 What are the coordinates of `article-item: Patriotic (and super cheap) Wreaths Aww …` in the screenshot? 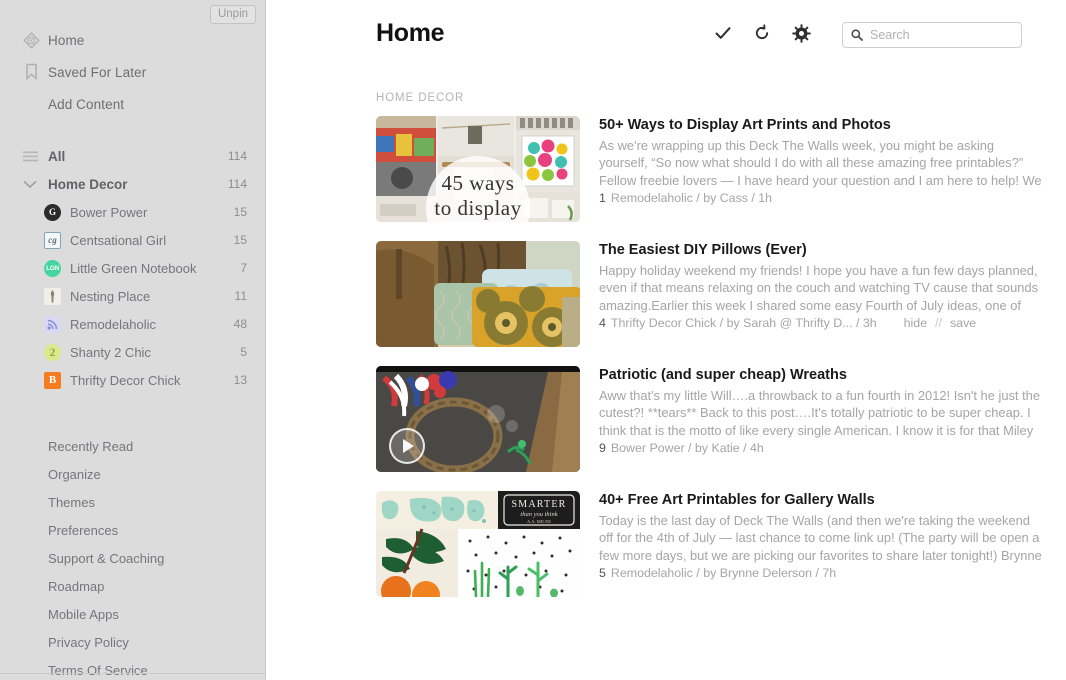 It's located at (721, 419).